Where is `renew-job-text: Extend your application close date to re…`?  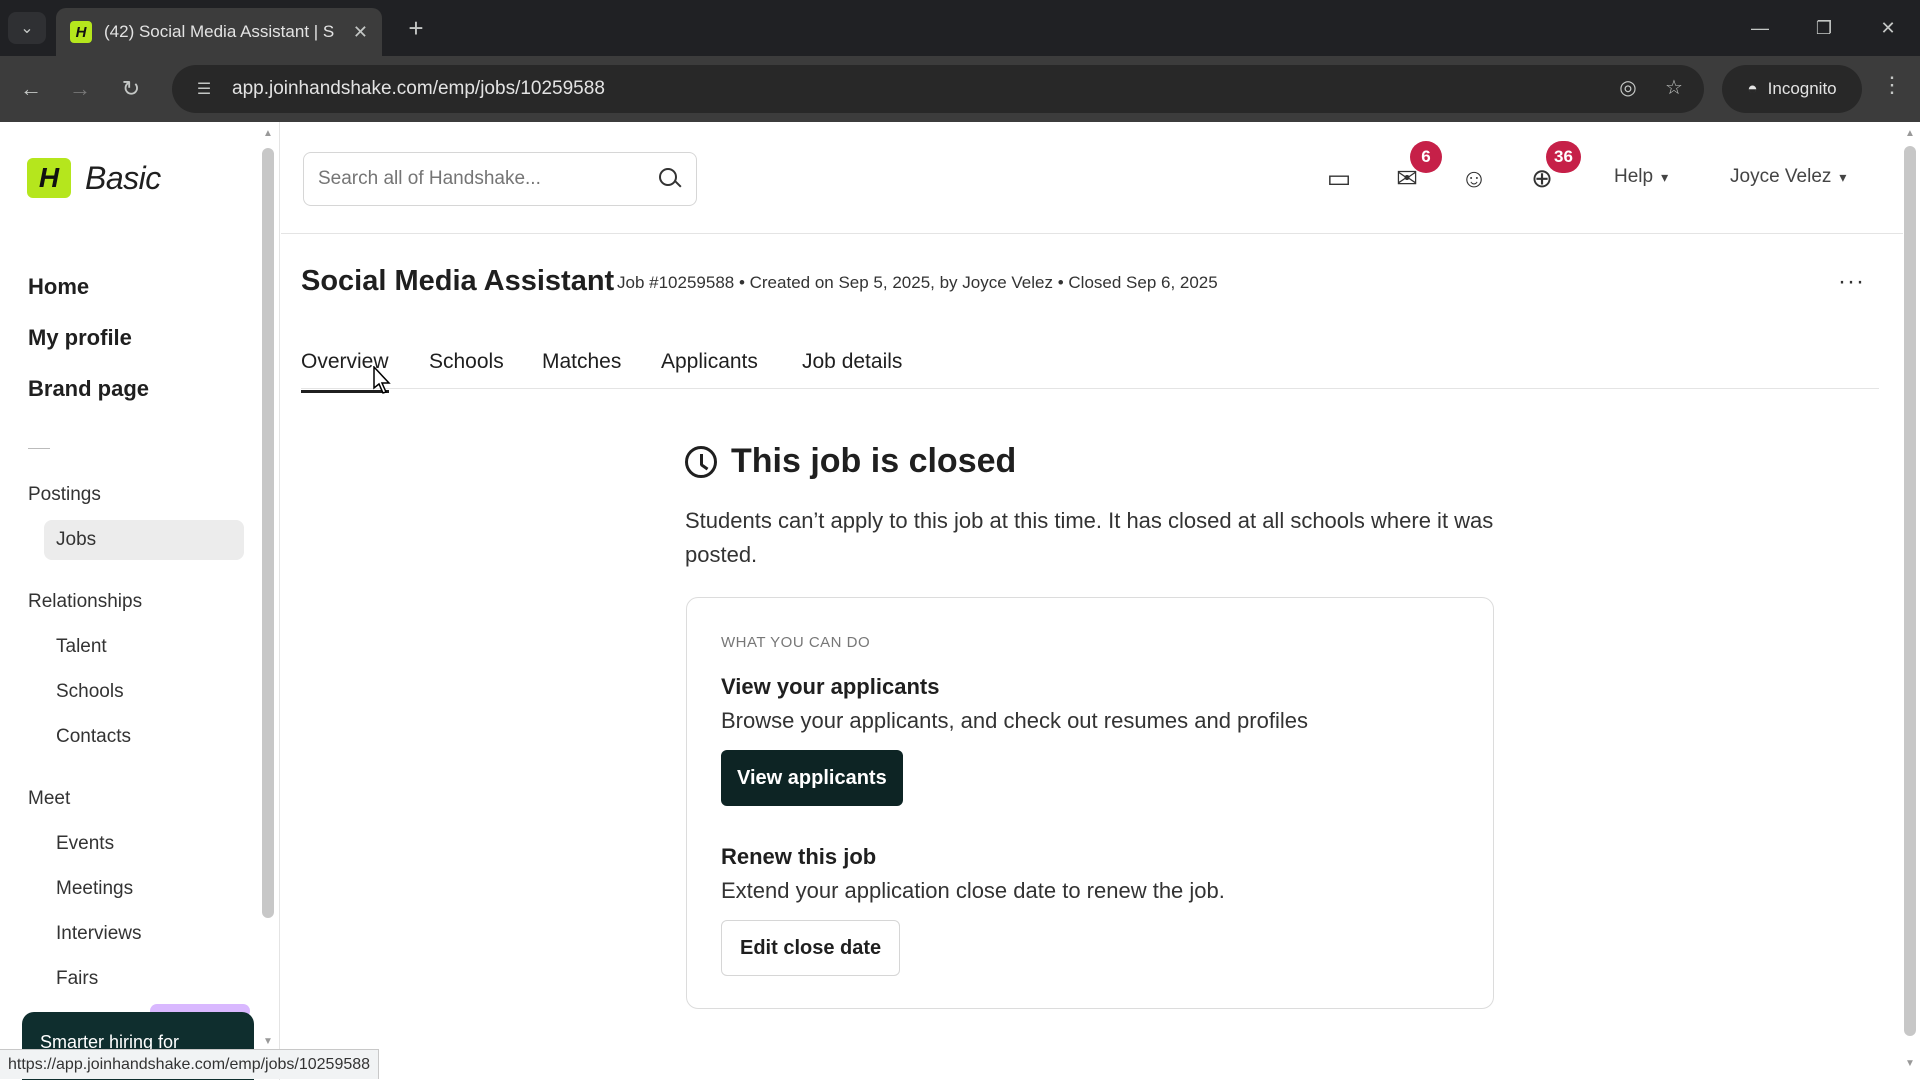
renew-job-text: Extend your application close date to re… is located at coordinates (973, 890).